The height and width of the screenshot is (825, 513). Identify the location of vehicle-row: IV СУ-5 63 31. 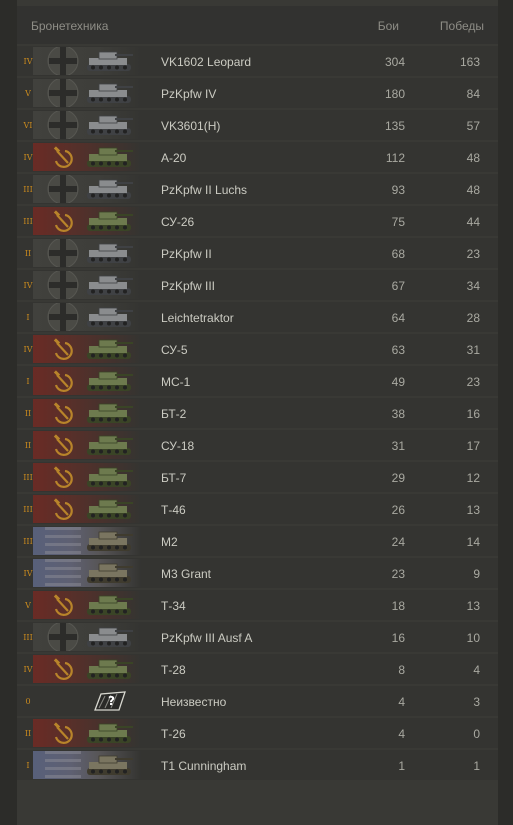
(257, 349).